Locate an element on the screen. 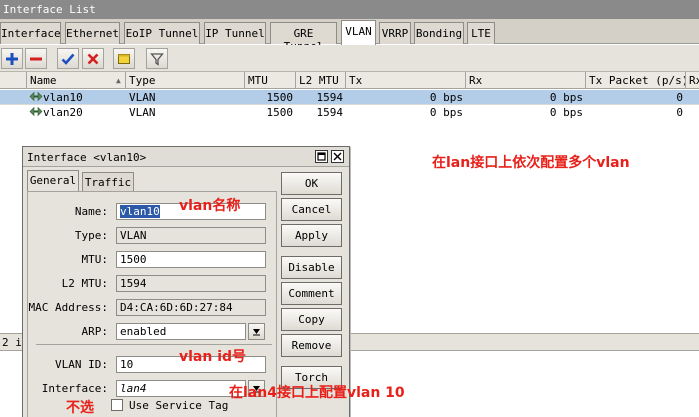 This screenshot has width=699, height=417. close-icon is located at coordinates (337, 156).